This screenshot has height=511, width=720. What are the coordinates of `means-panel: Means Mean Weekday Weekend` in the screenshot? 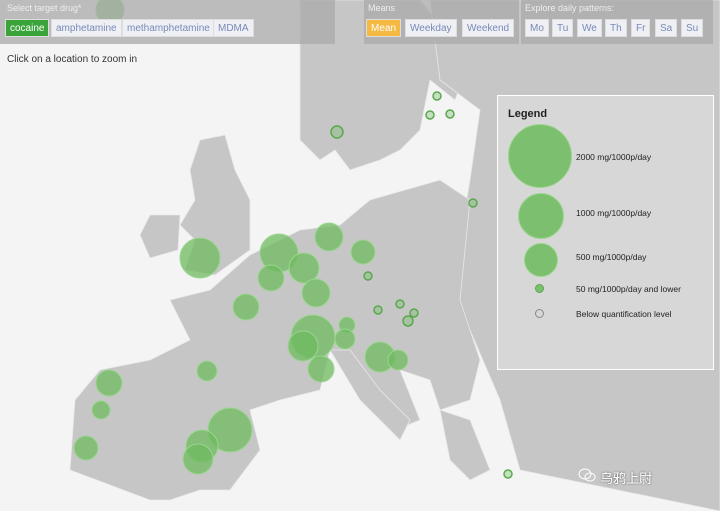 It's located at (441, 22).